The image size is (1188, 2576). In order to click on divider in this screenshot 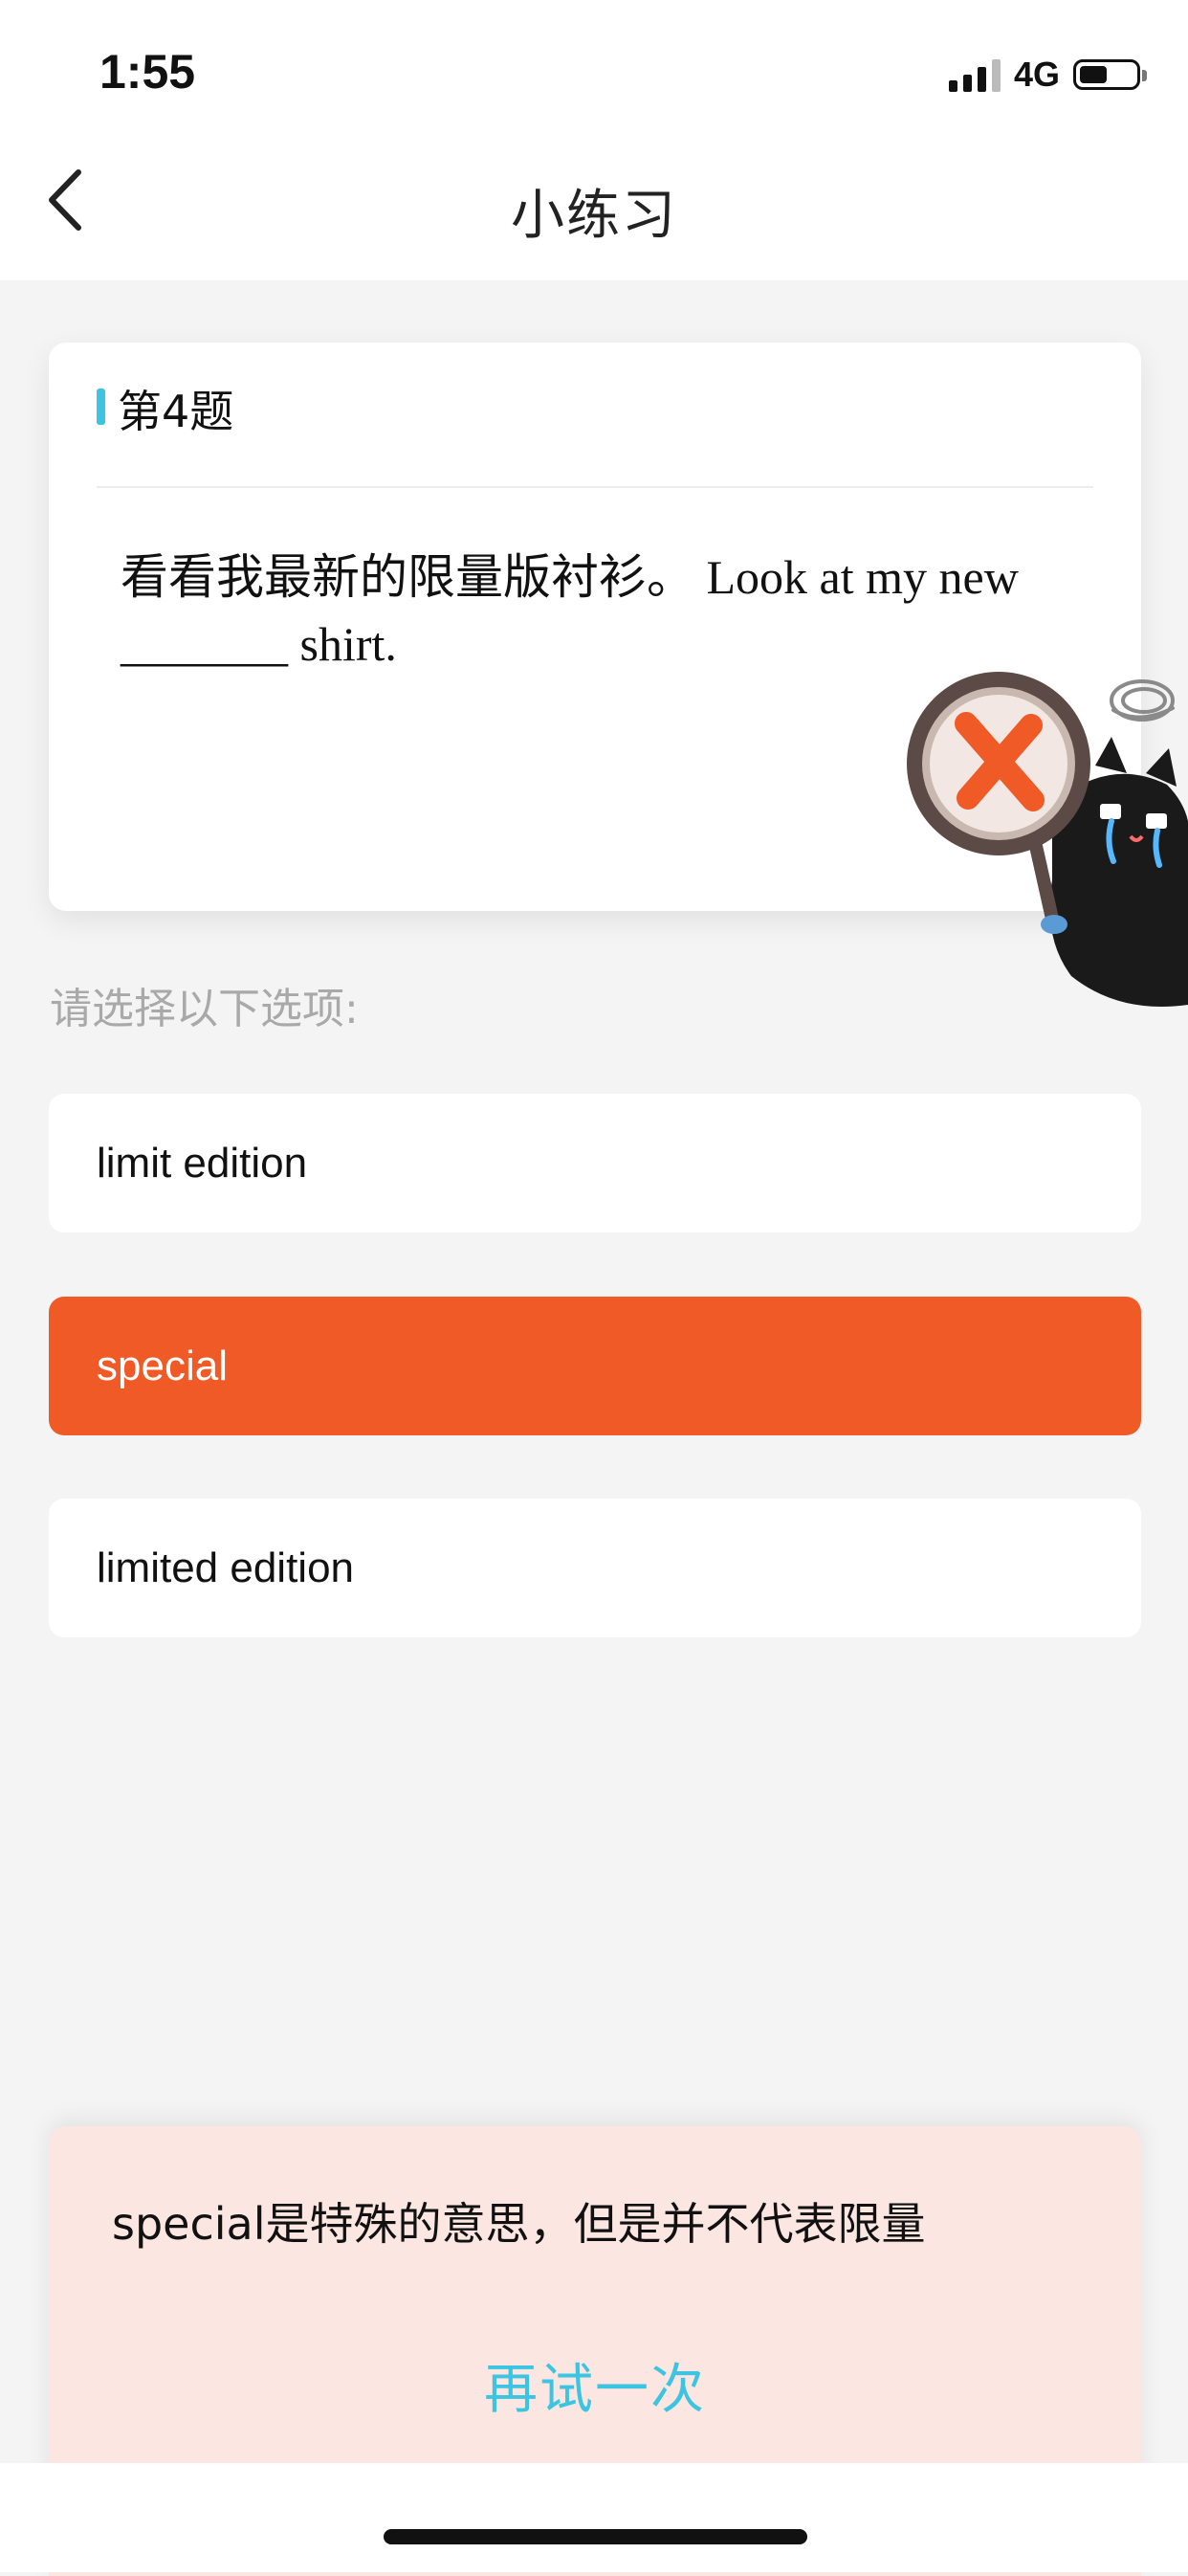, I will do `click(595, 487)`.